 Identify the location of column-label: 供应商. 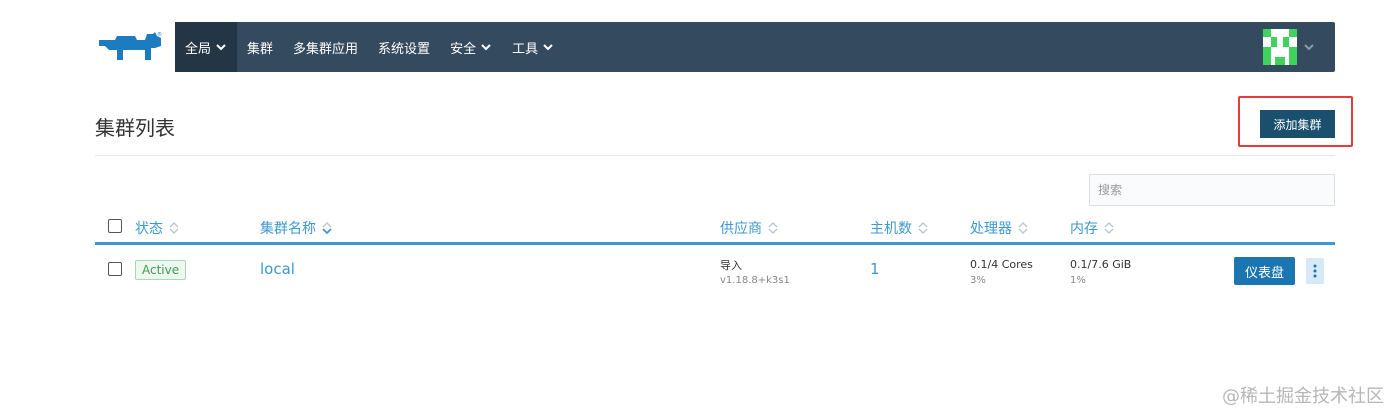
(741, 229).